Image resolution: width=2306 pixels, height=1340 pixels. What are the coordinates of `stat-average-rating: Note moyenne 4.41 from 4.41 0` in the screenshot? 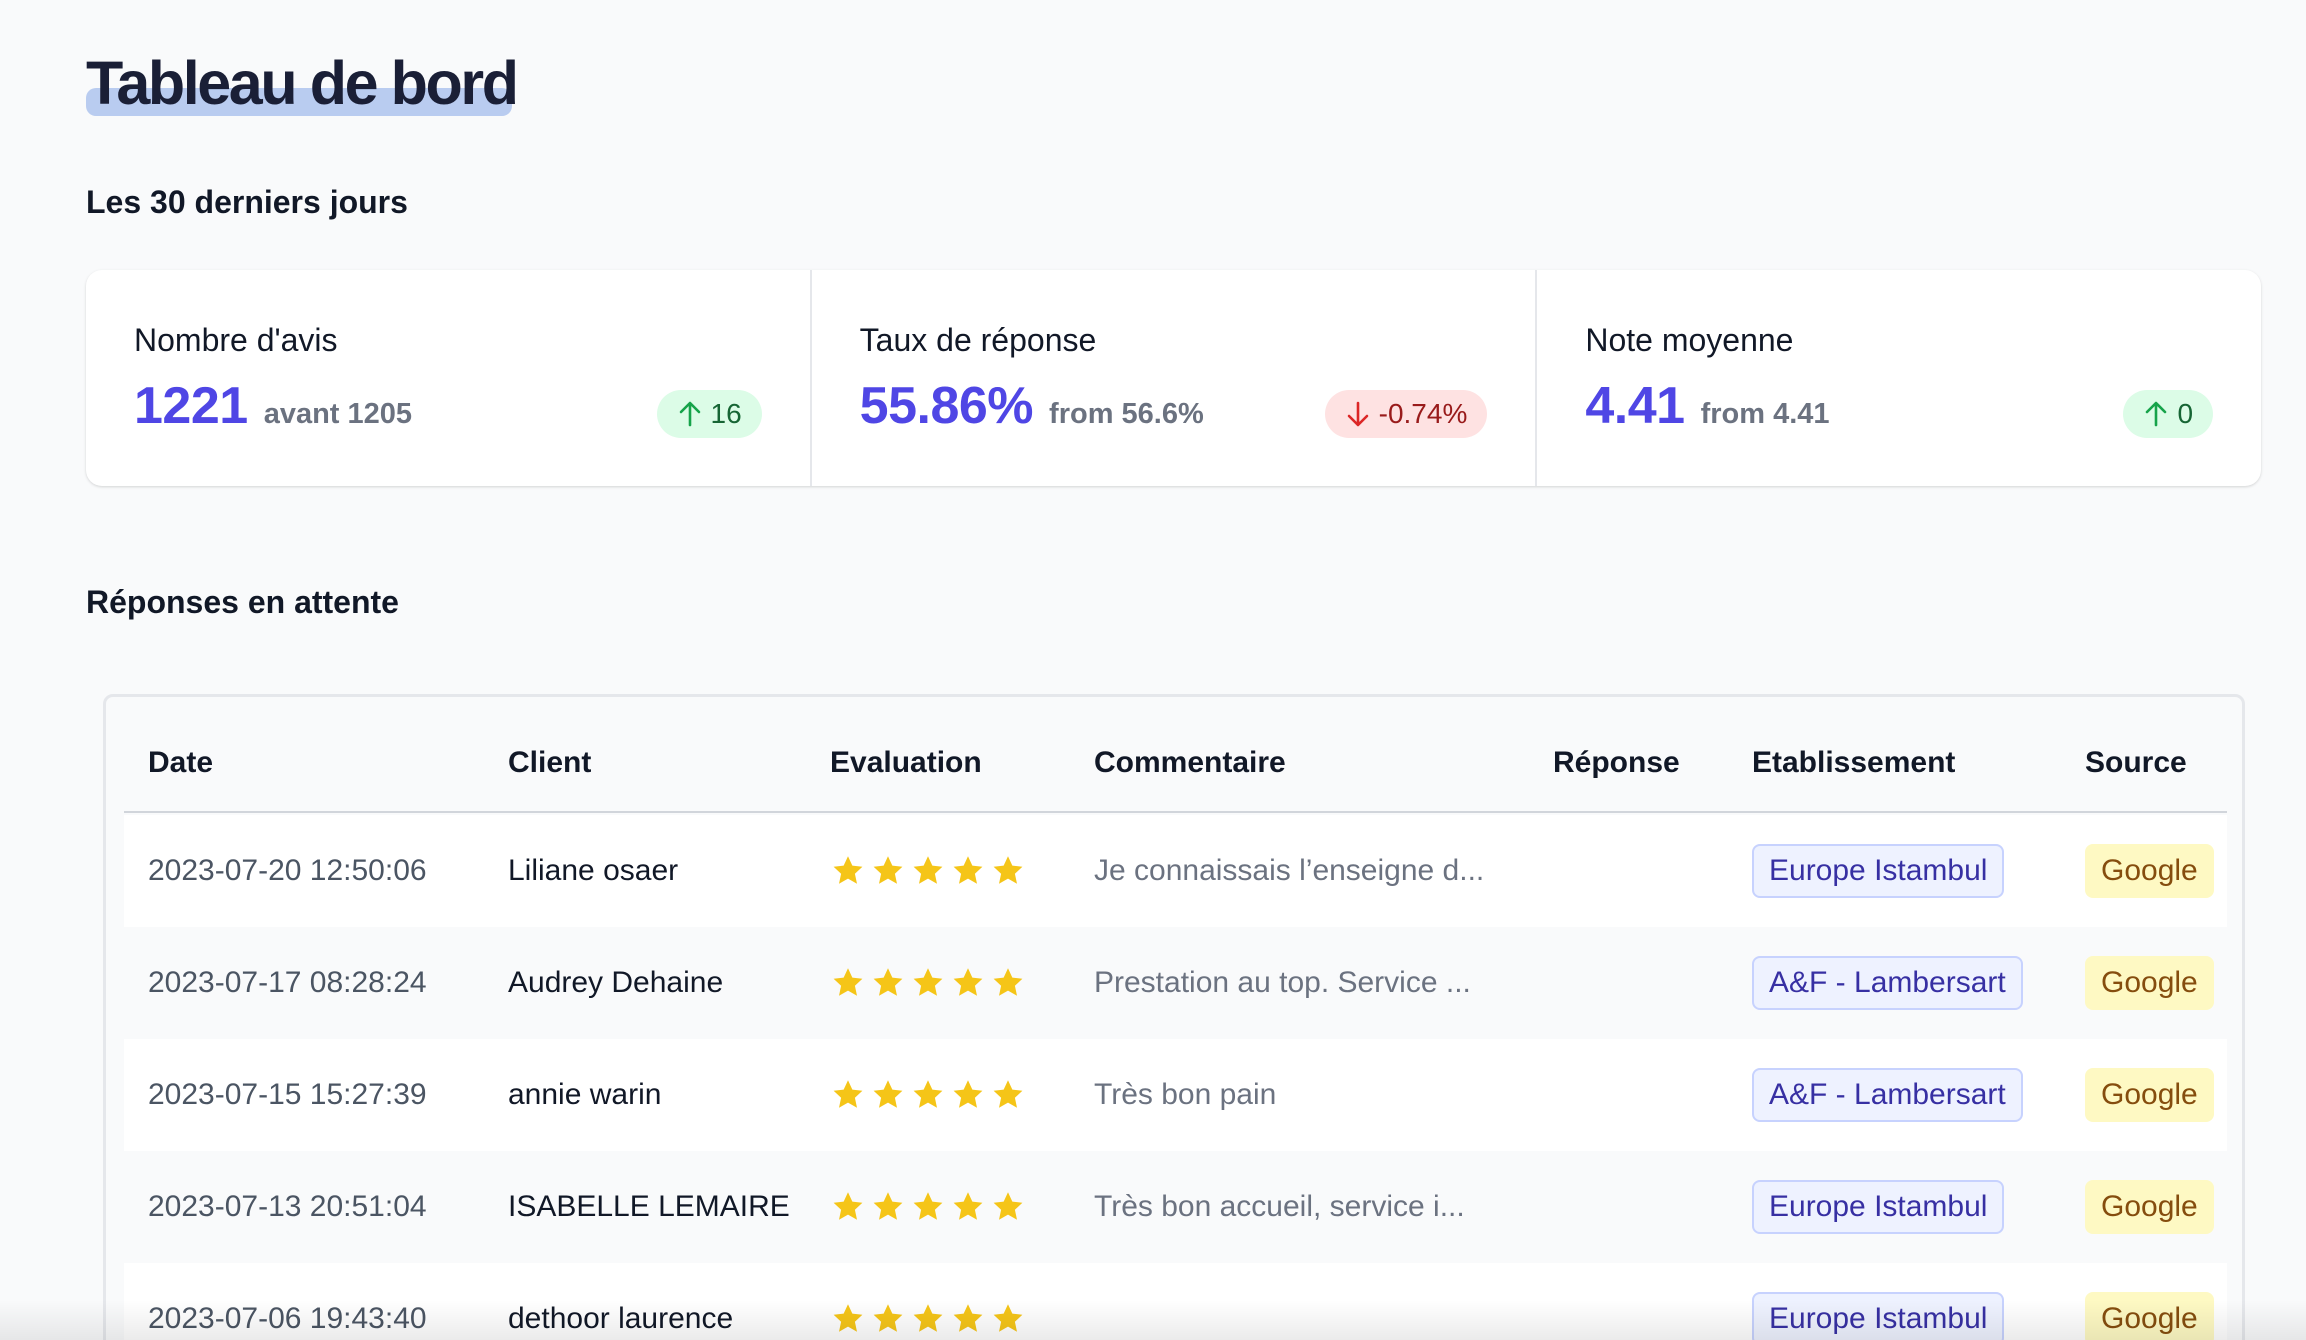 It's located at (1898, 378).